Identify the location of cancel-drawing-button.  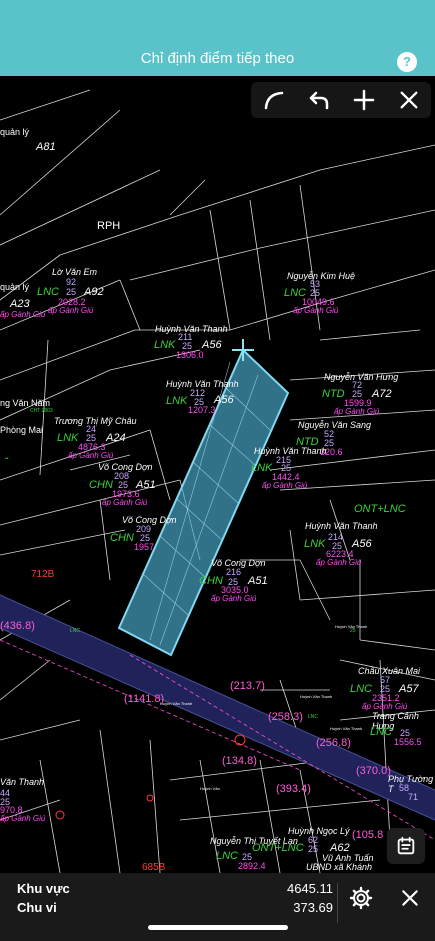
(409, 100).